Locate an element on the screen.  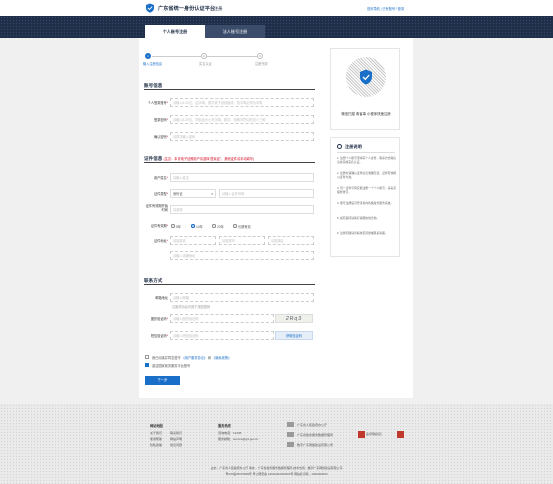
captcha-label: 图形验证码* is located at coordinates (159, 319).